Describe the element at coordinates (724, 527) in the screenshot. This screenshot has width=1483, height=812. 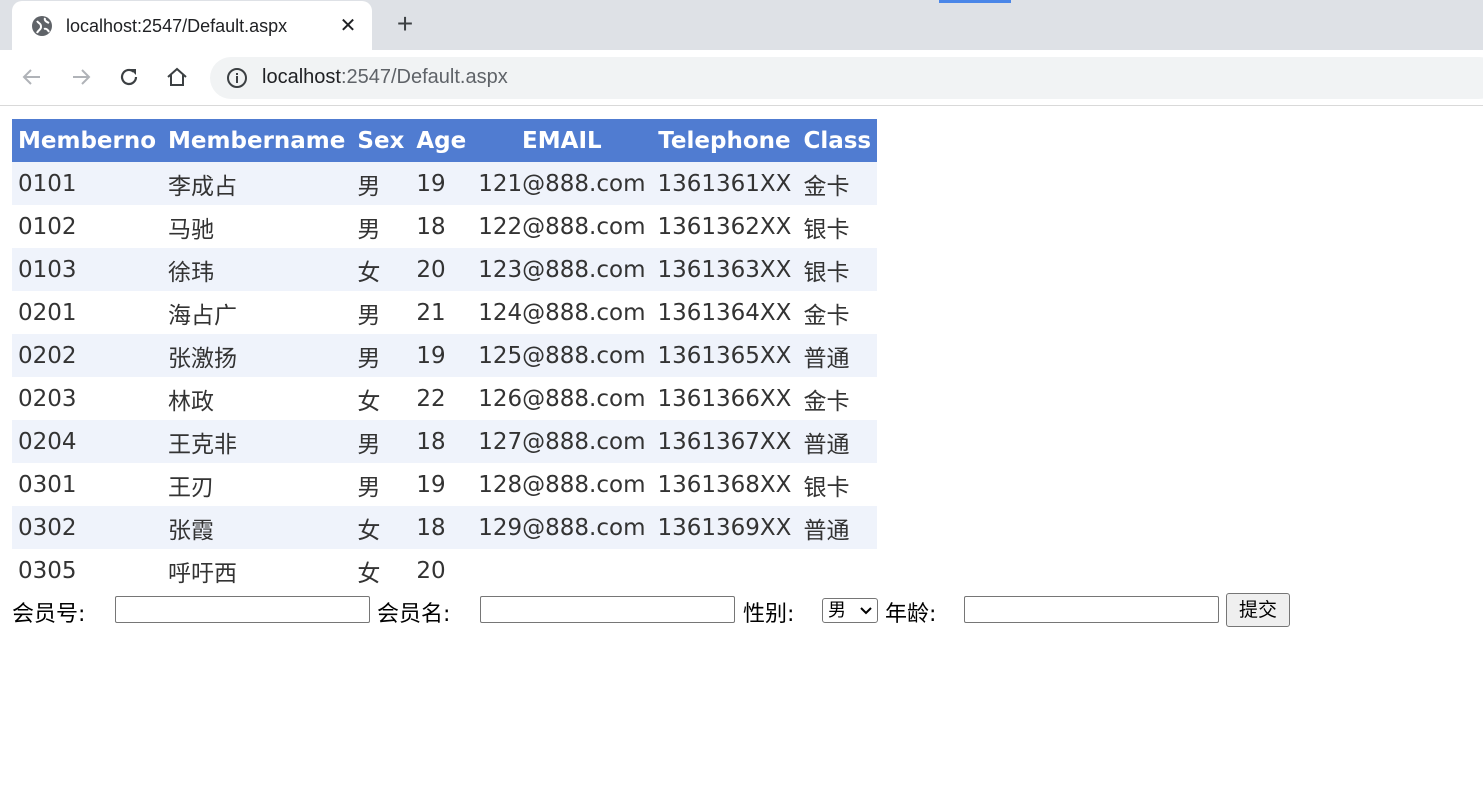
I see `cell-telephone: 1361369XX` at that location.